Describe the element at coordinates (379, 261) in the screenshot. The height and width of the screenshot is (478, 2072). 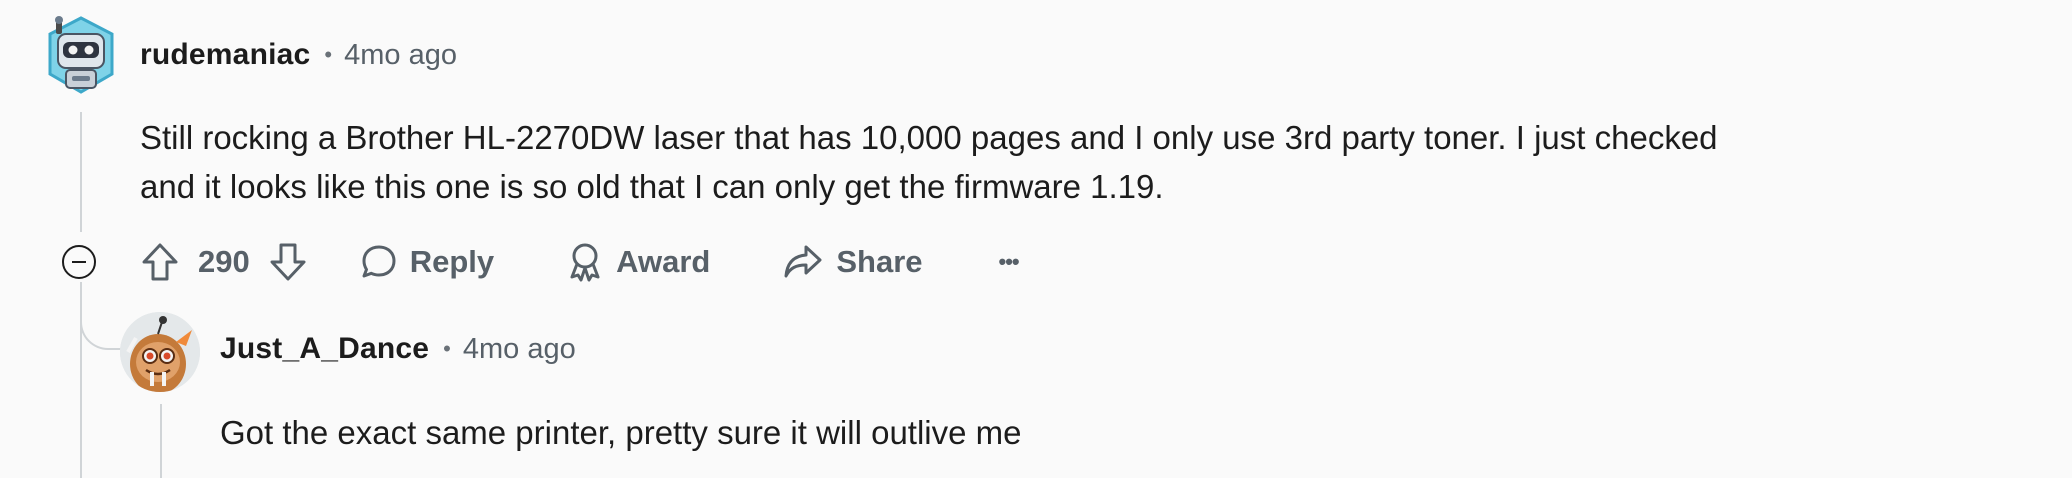
I see `speech-bubble-icon` at that location.